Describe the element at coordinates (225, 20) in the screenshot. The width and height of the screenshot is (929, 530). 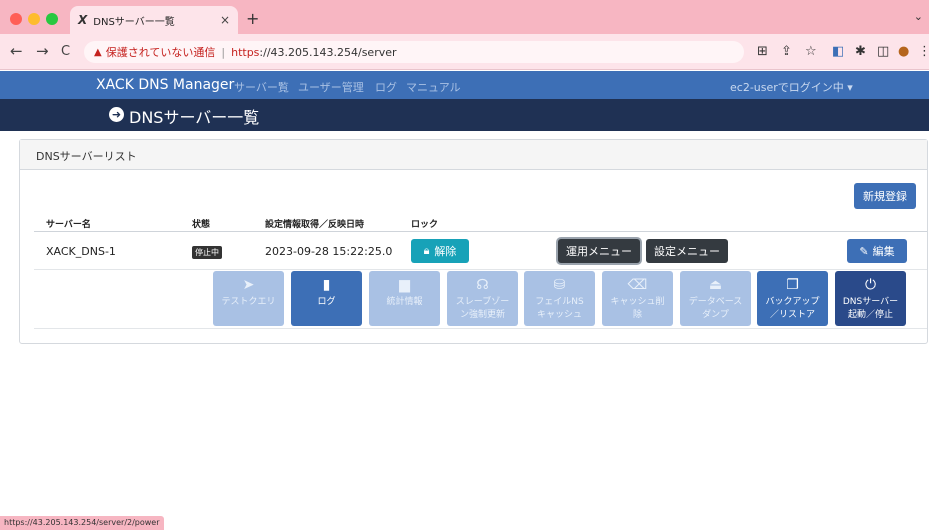
I see `tab-close-icon: ×` at that location.